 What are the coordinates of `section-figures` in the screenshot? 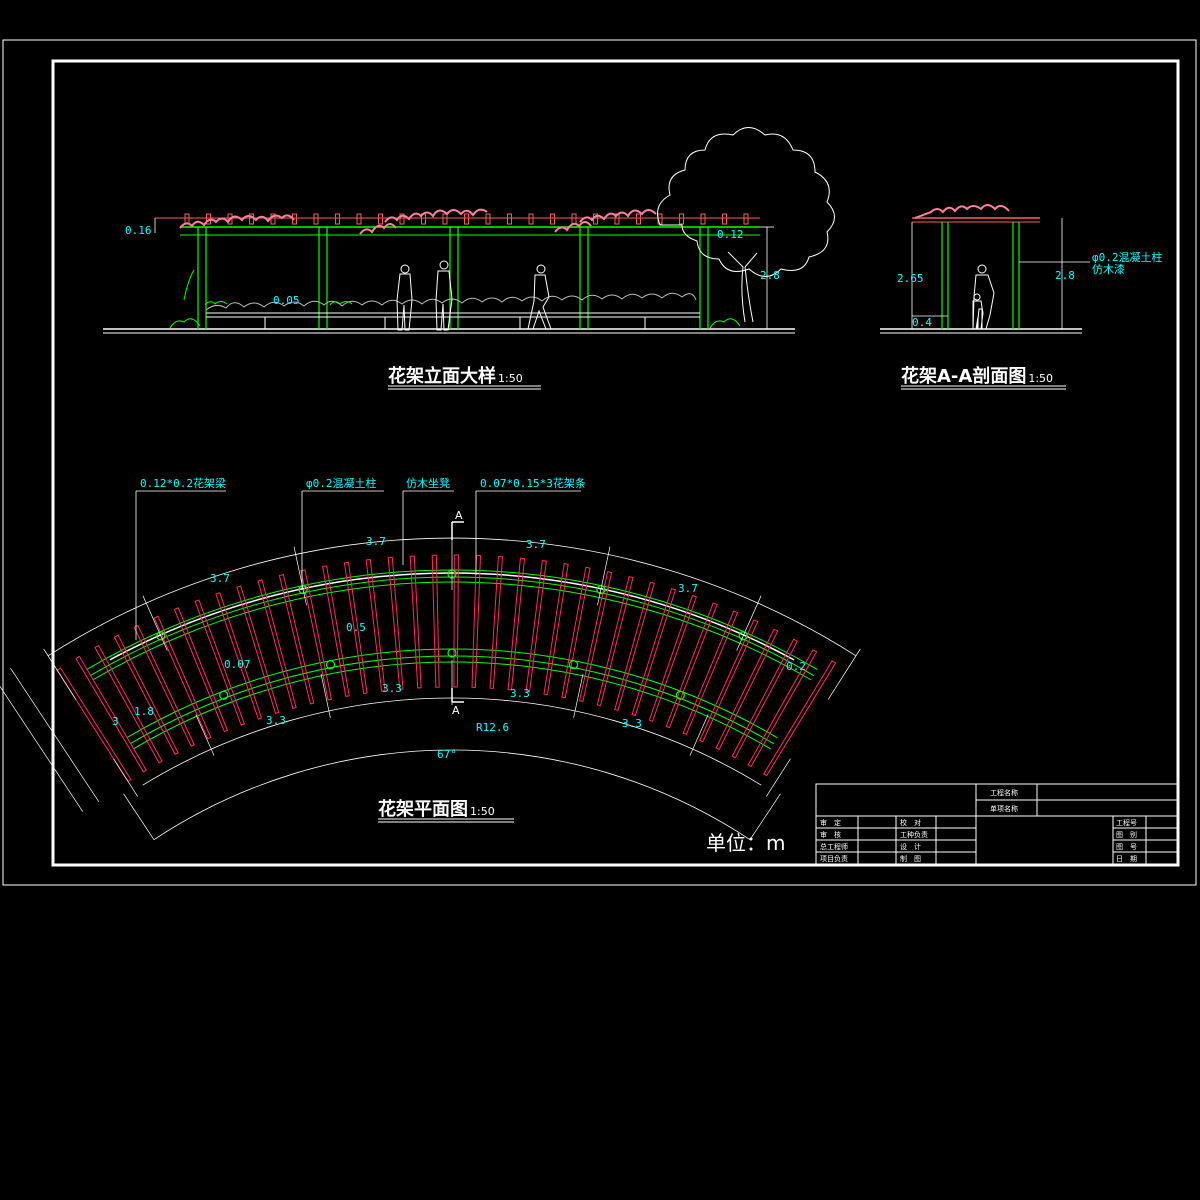 It's located at (983, 297).